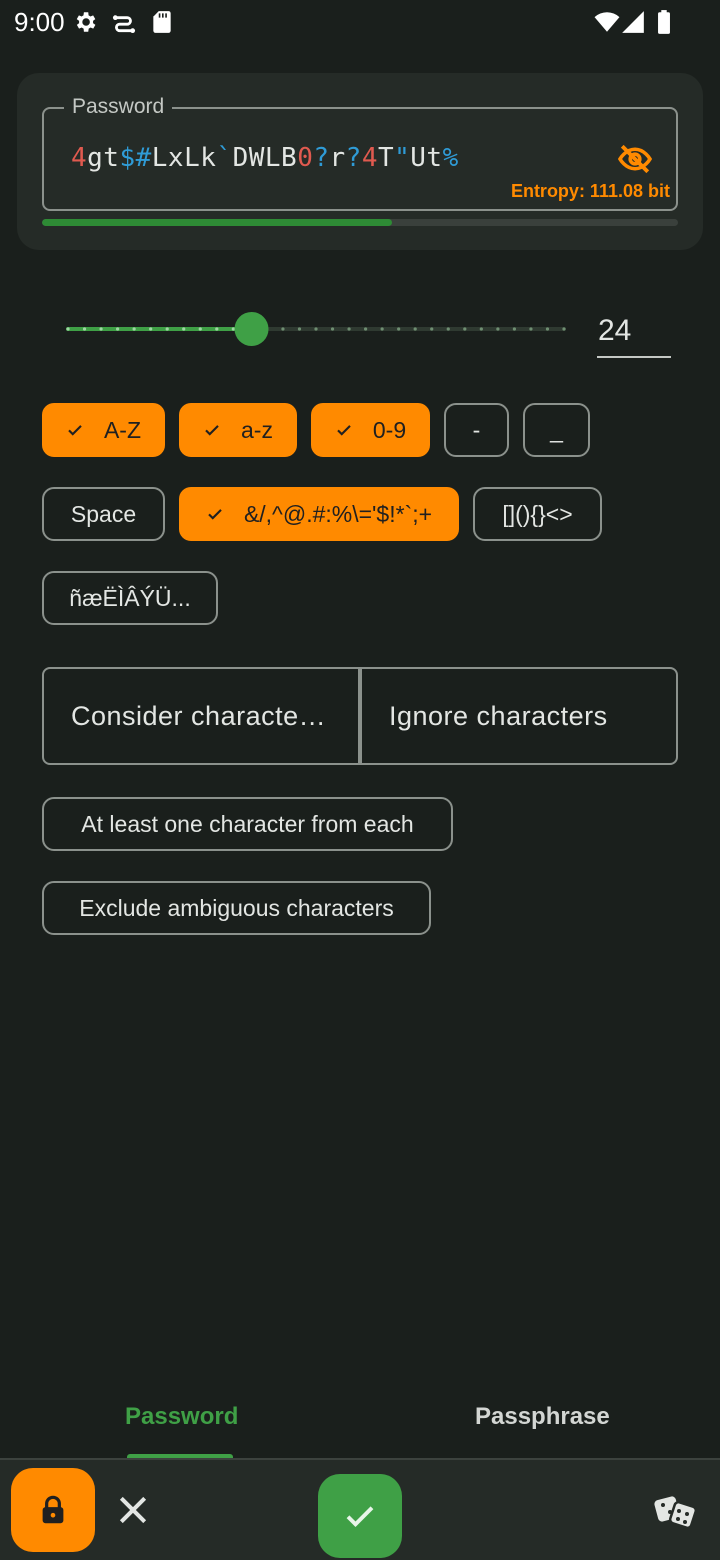 The width and height of the screenshot is (720, 1560). I want to click on length-slider-track, so click(316, 329).